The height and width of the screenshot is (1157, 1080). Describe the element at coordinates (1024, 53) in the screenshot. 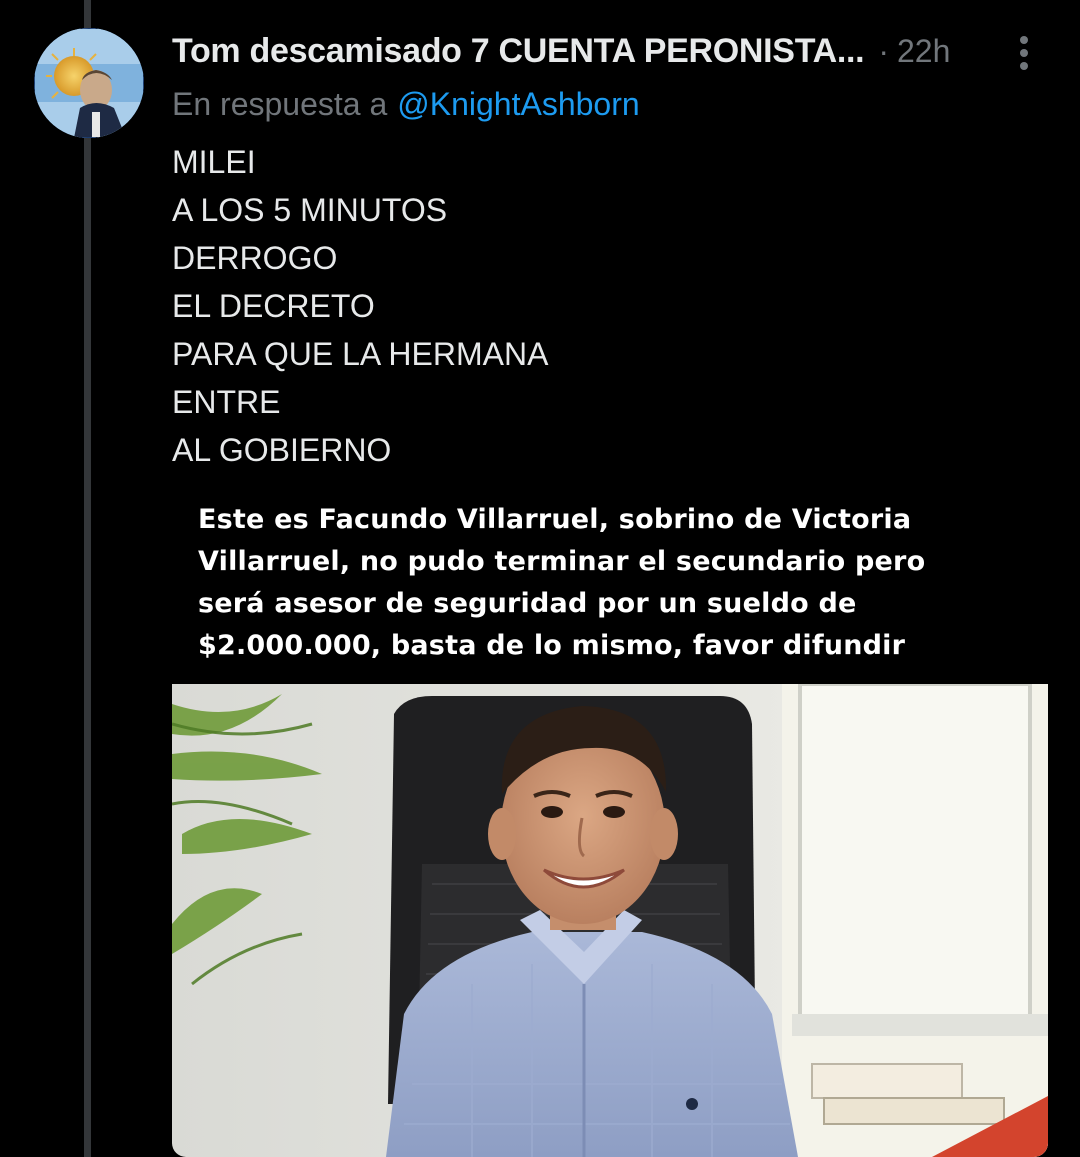

I see `more-vertical-icon` at that location.